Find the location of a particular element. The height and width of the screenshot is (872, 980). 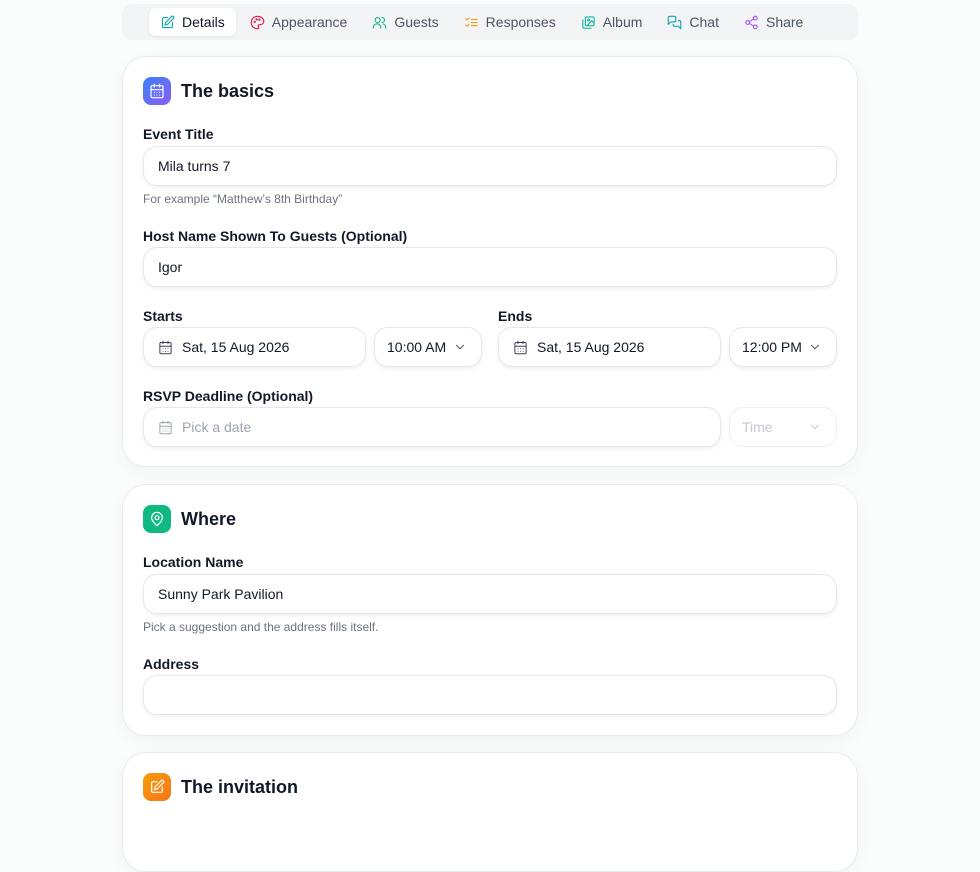

images-icon is located at coordinates (588, 22).